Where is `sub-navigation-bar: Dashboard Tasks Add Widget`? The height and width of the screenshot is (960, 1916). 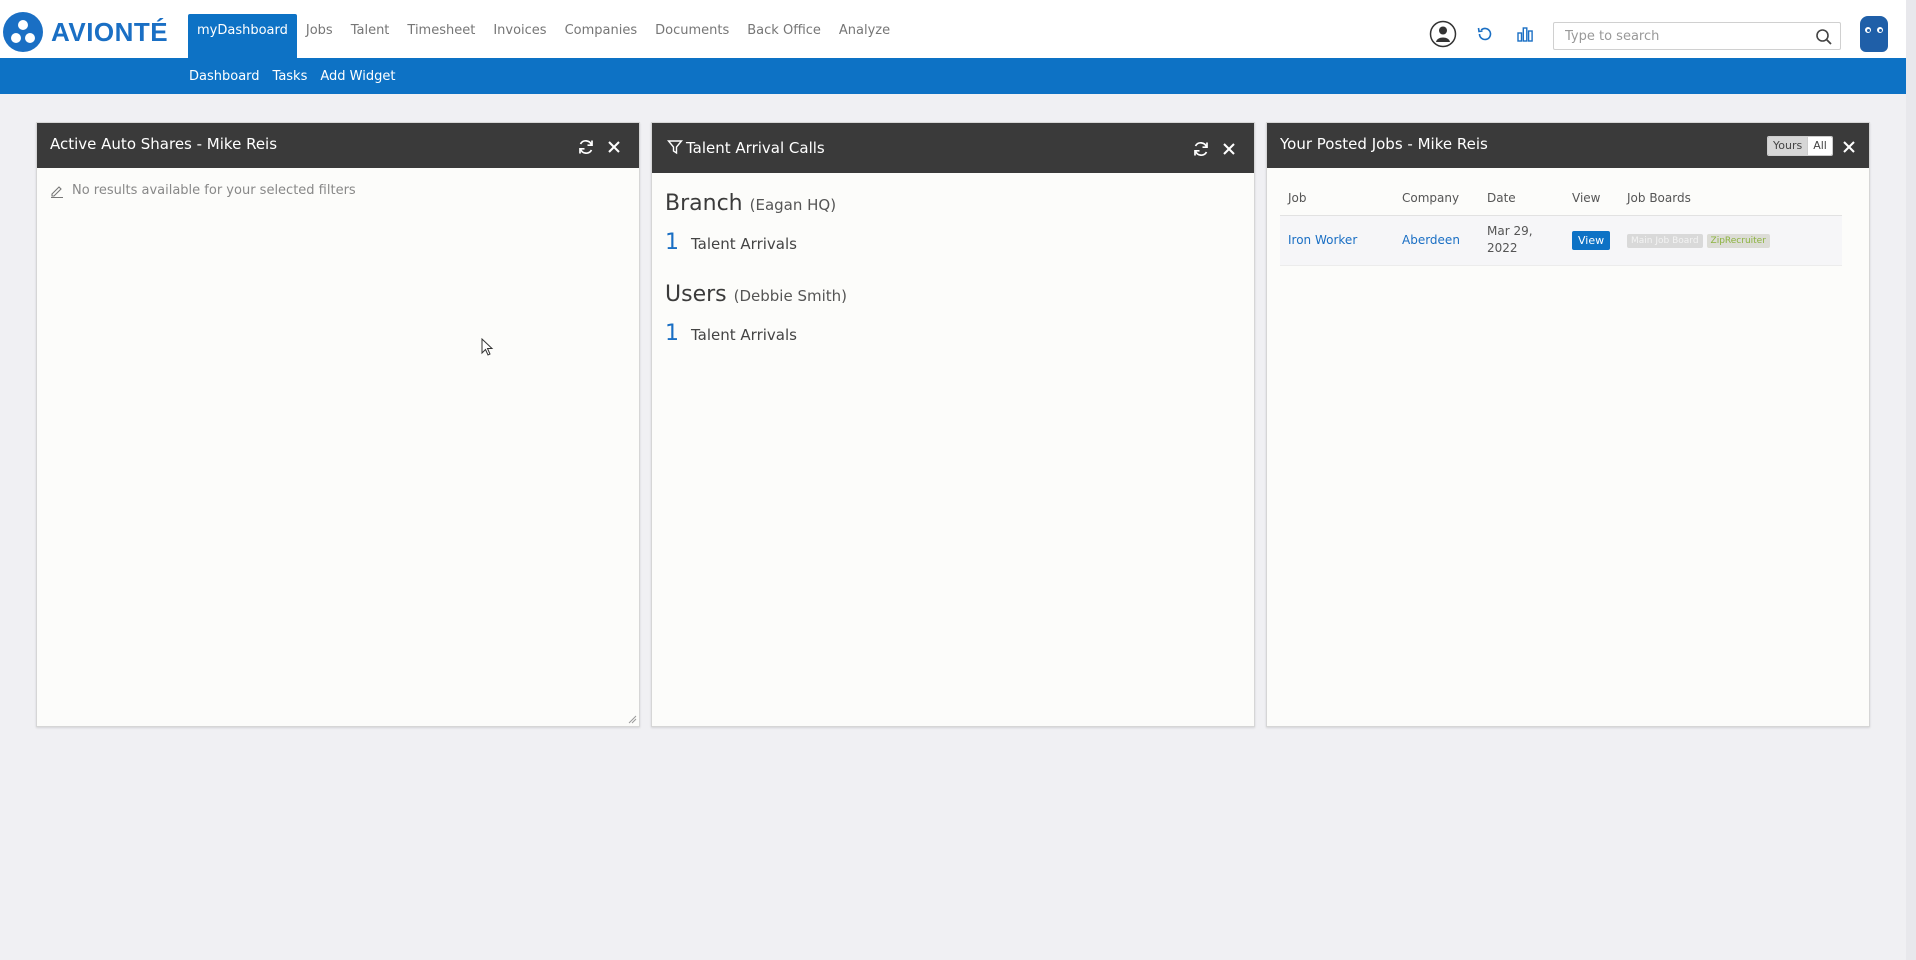 sub-navigation-bar: Dashboard Tasks Add Widget is located at coordinates (953, 76).